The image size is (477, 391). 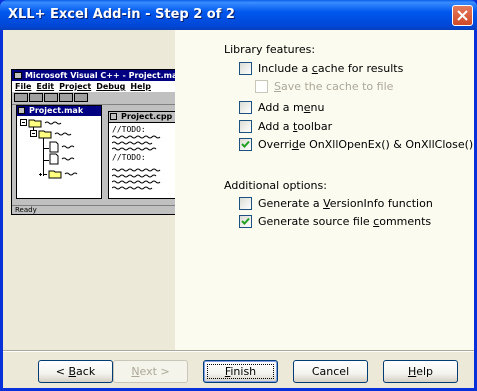 I want to click on checkbox-label: Override OnXllOpenEx() & OnXllClose(), so click(x=365, y=144).